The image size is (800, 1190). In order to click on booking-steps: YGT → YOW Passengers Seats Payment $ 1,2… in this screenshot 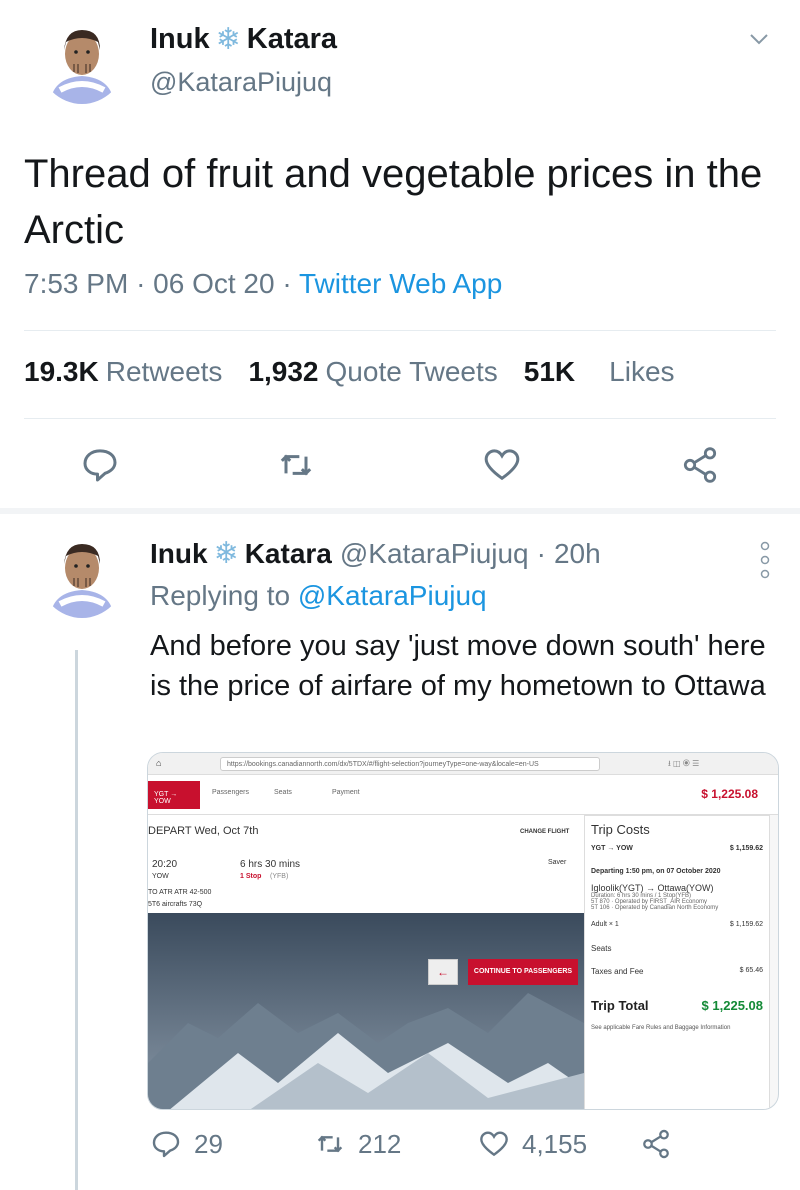, I will do `click(463, 795)`.